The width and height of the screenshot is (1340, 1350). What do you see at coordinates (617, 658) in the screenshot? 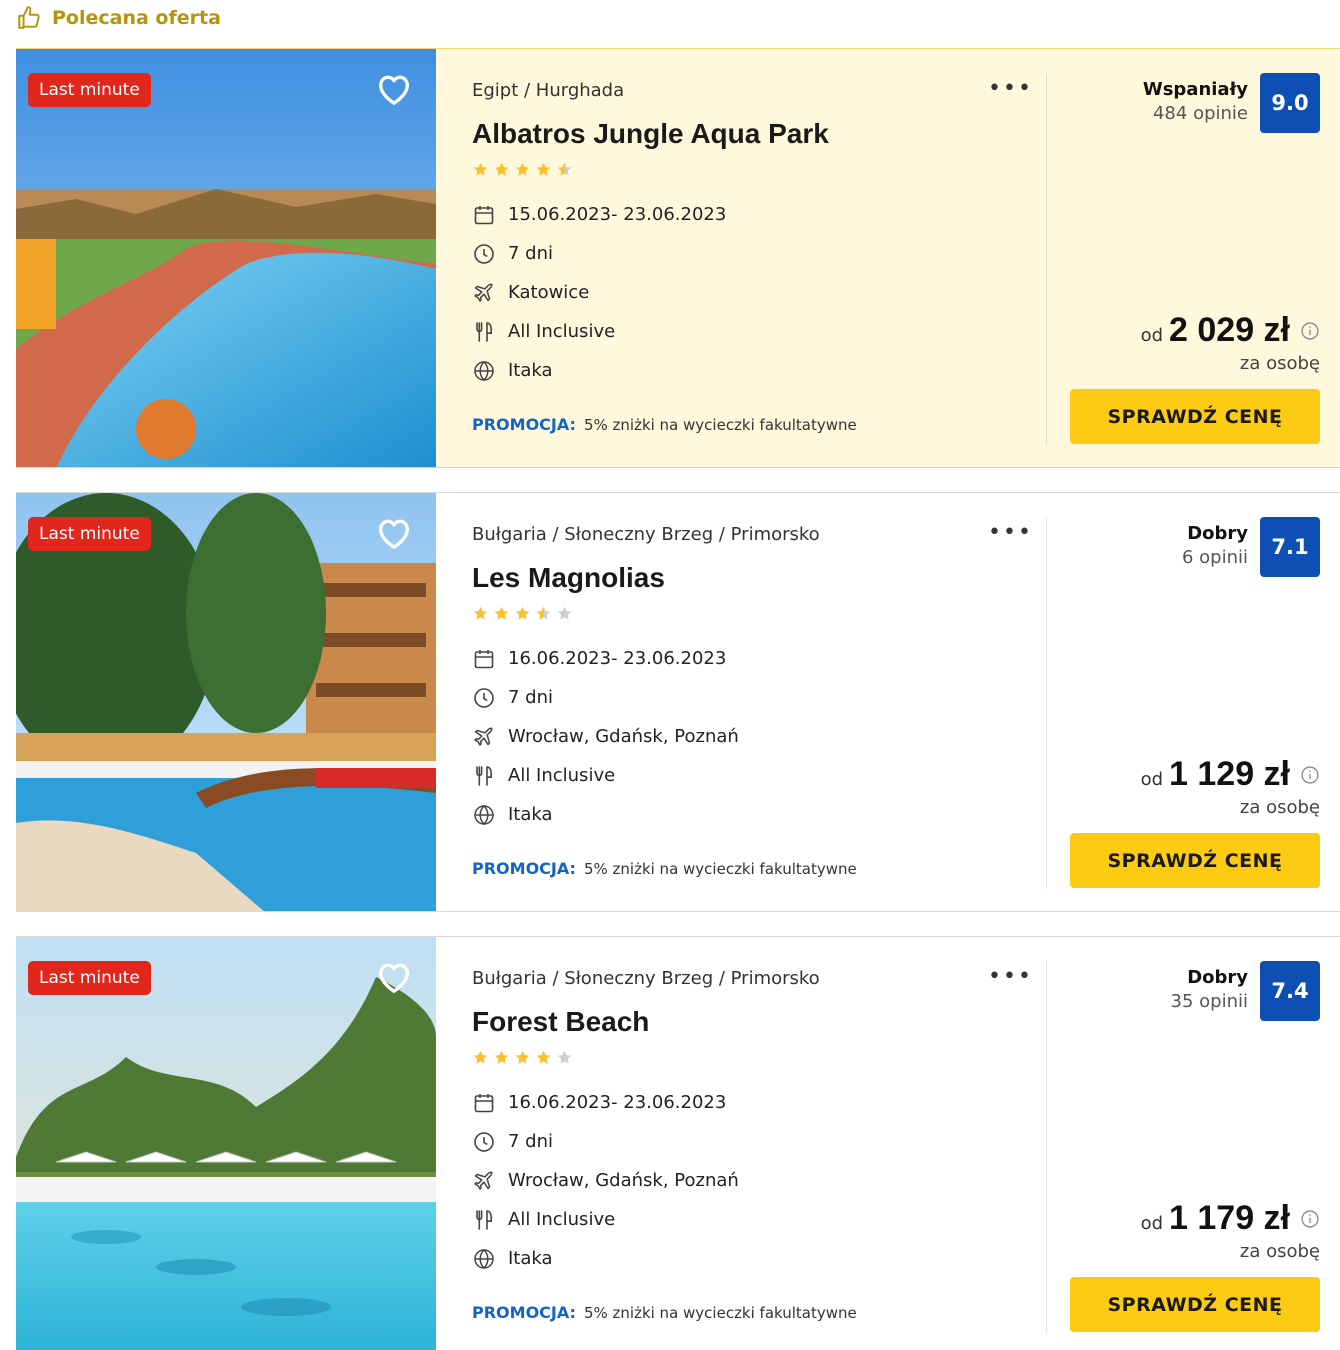
I see `feature-dates-text: 16.06.2023- 23.06.2023` at bounding box center [617, 658].